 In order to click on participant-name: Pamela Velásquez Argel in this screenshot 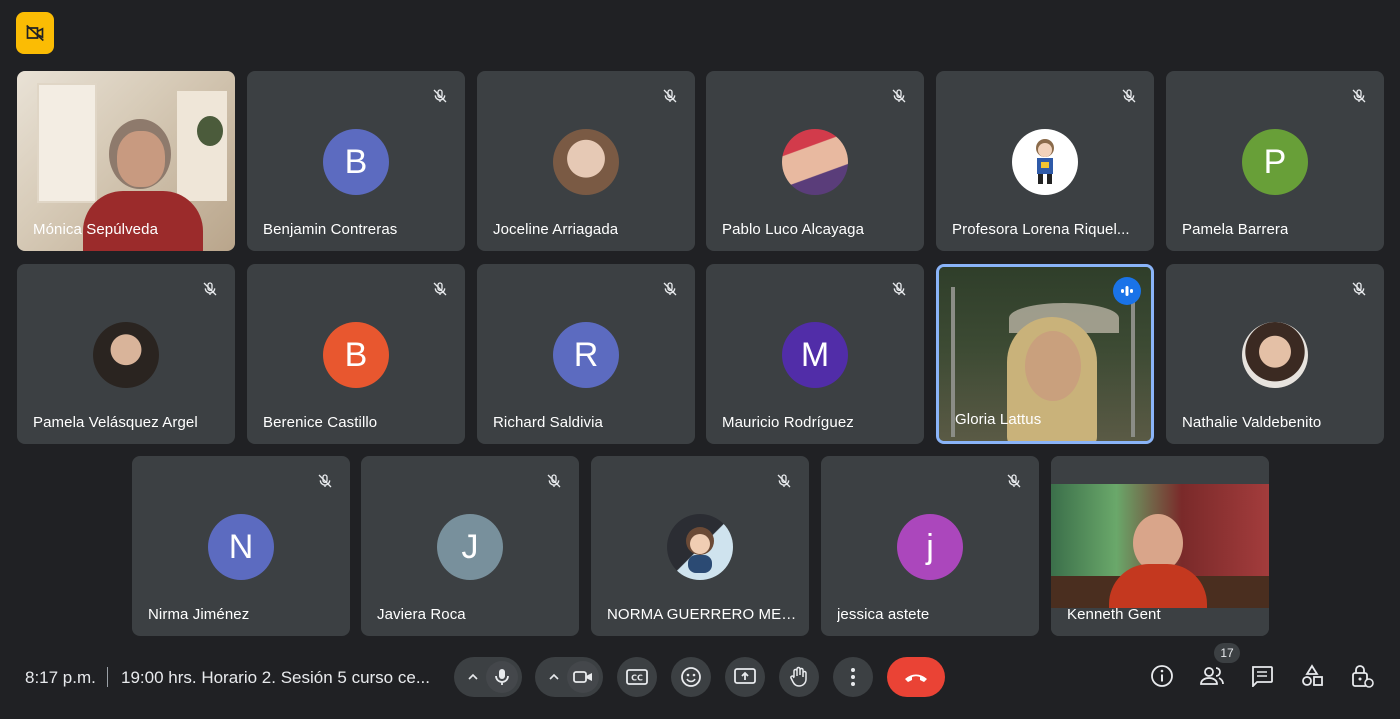, I will do `click(115, 422)`.